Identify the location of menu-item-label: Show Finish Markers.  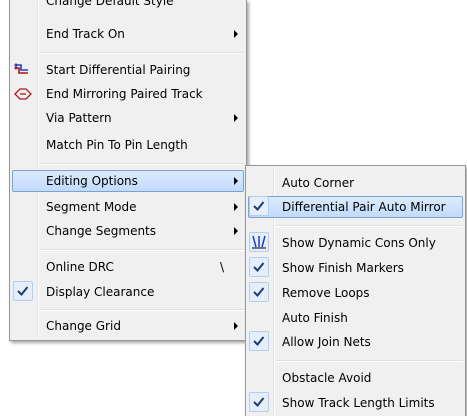
(343, 268).